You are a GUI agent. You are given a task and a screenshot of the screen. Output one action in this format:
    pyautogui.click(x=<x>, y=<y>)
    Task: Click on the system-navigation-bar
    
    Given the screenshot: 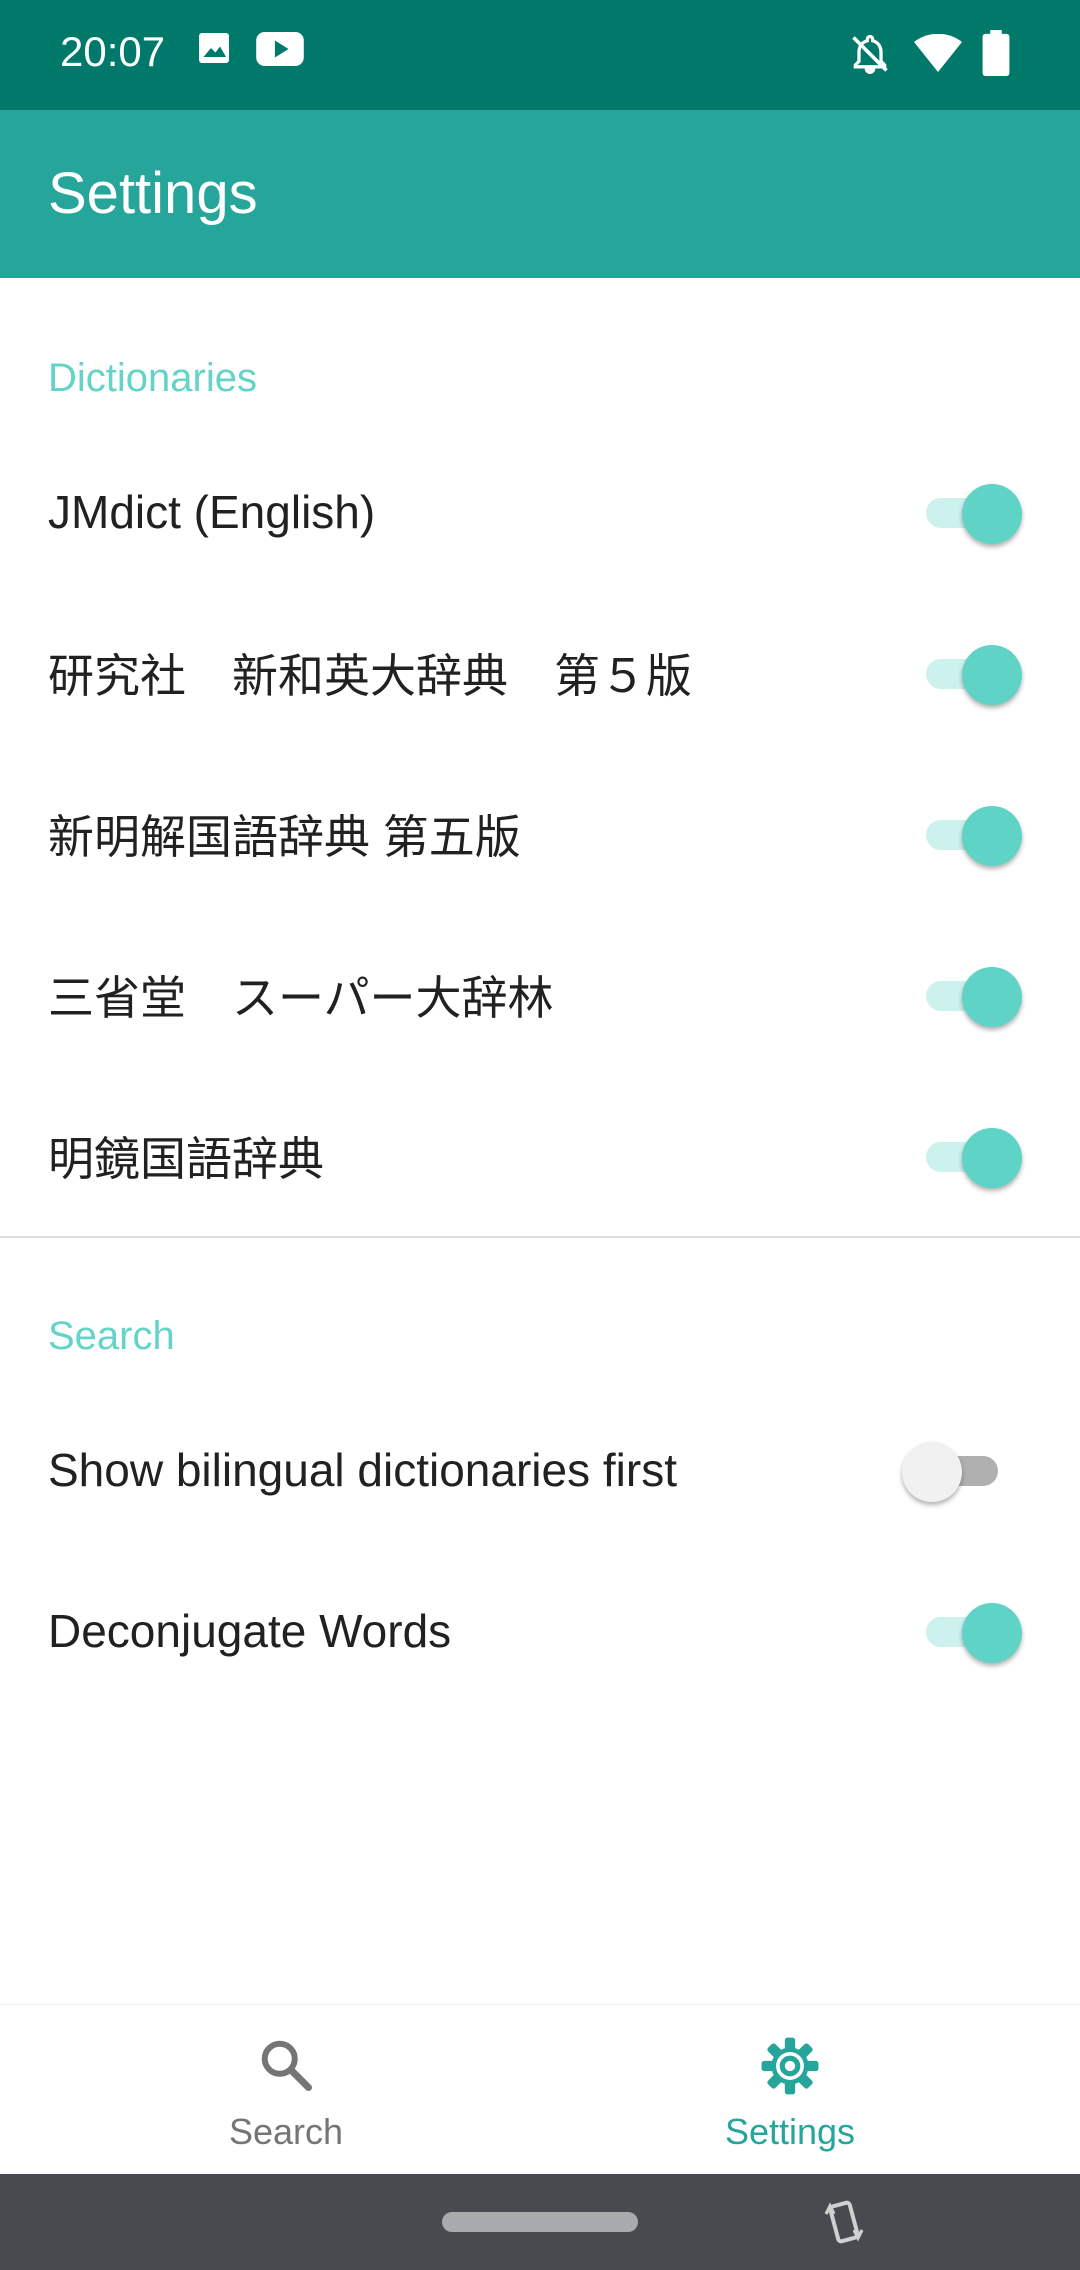 What is the action you would take?
    pyautogui.click(x=540, y=2222)
    